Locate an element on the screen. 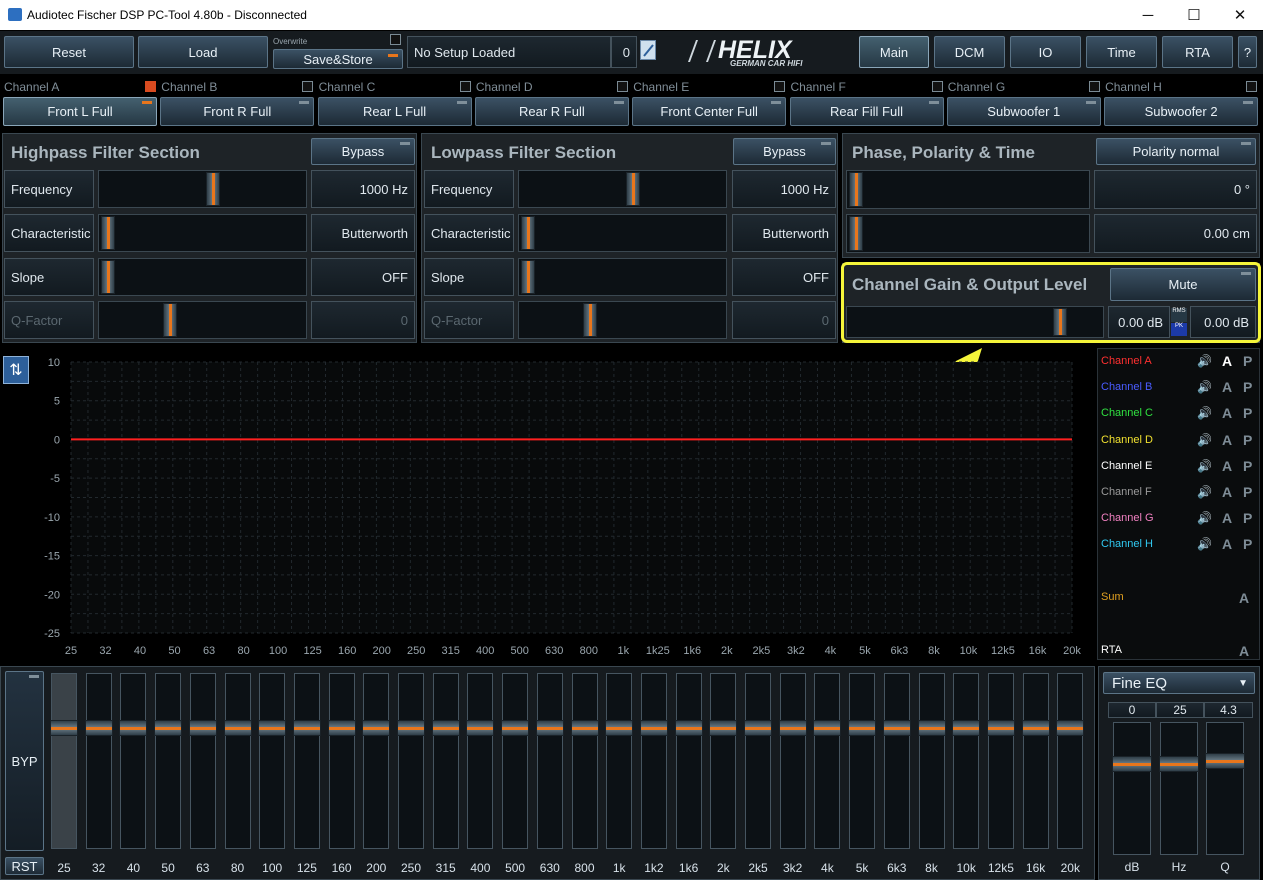  channel-button: Front R Full is located at coordinates (237, 111).